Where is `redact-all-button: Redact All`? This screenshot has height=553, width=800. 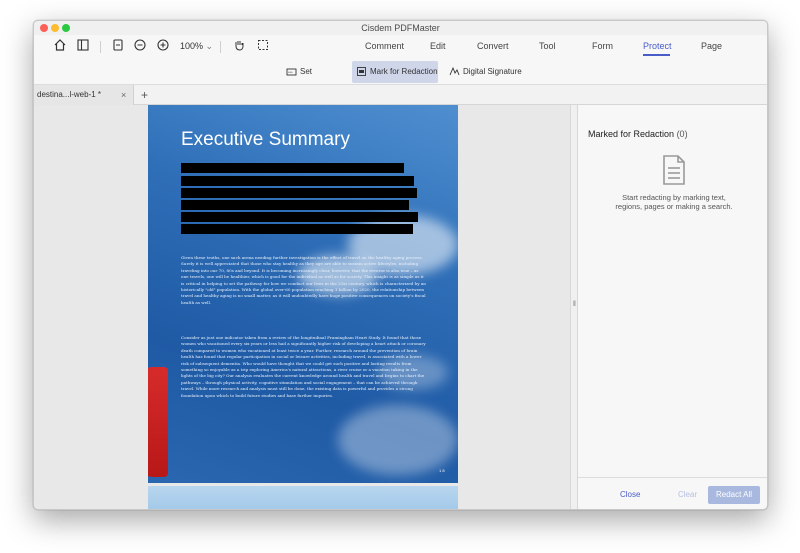
redact-all-button: Redact All is located at coordinates (734, 495).